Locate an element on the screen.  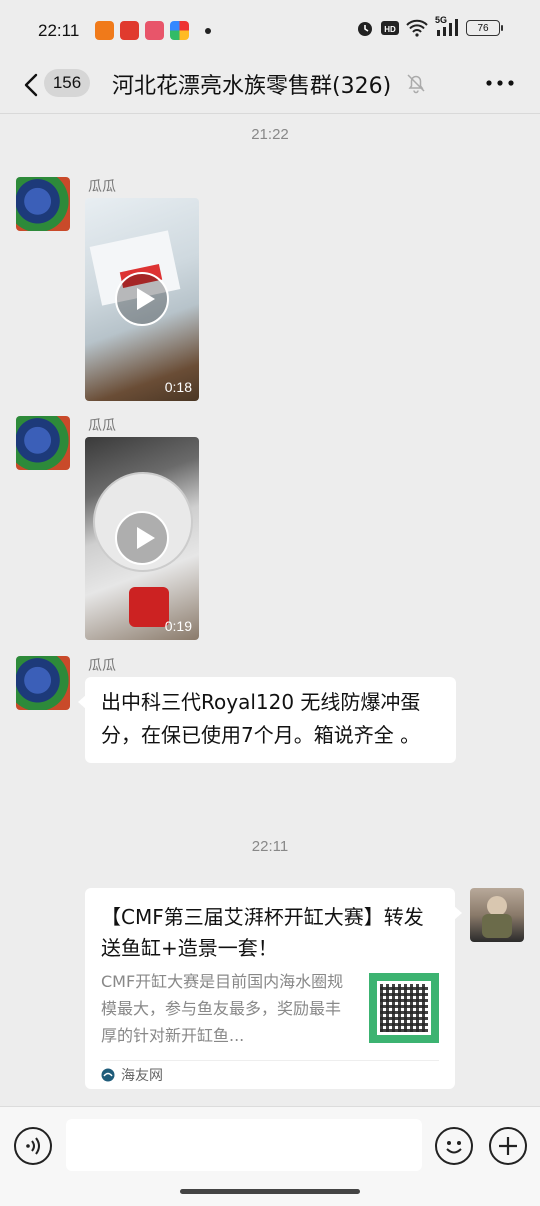
wifi-icon is located at coordinates (417, 28).